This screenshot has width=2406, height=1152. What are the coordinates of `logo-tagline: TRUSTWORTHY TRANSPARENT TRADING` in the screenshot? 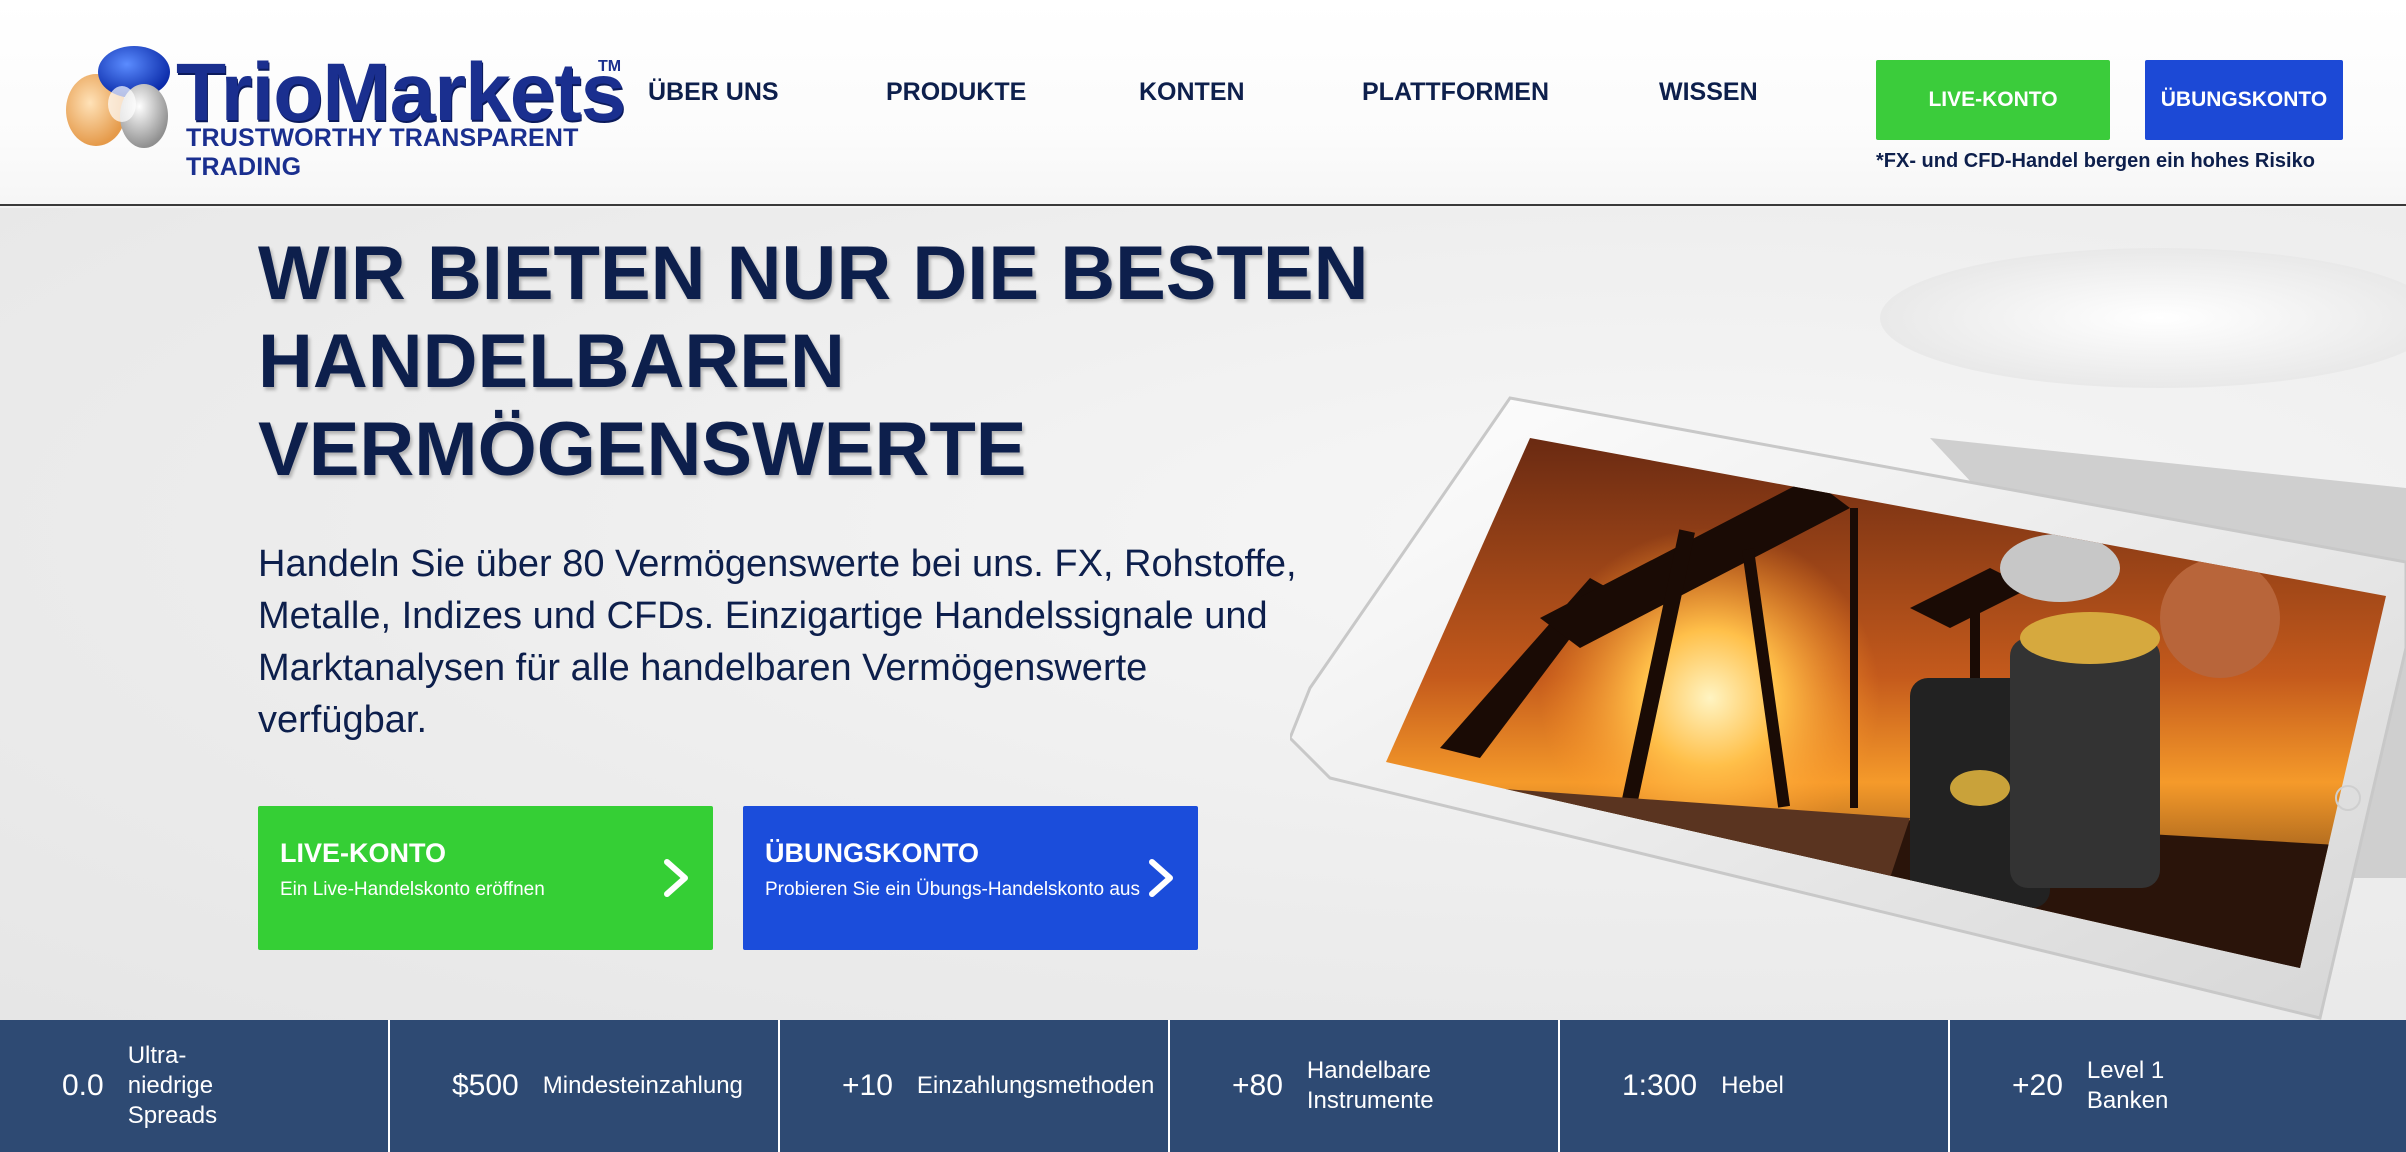 It's located at (382, 152).